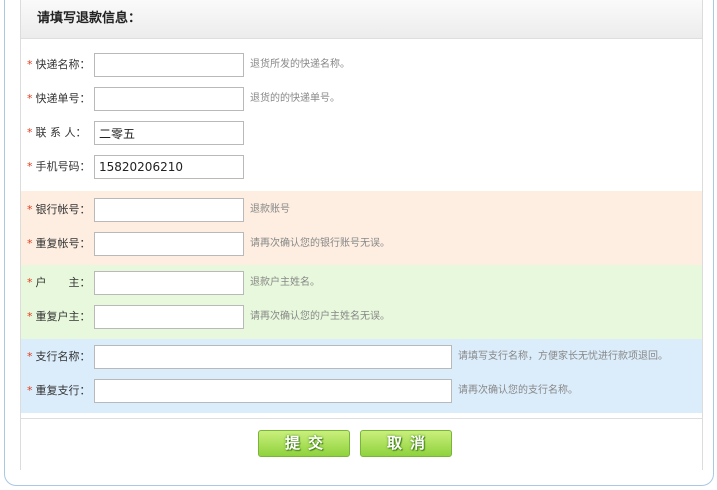 This screenshot has height=490, width=717. I want to click on tracking-no-row: * 快递单号： 退货的的快递单号。, so click(361, 99).